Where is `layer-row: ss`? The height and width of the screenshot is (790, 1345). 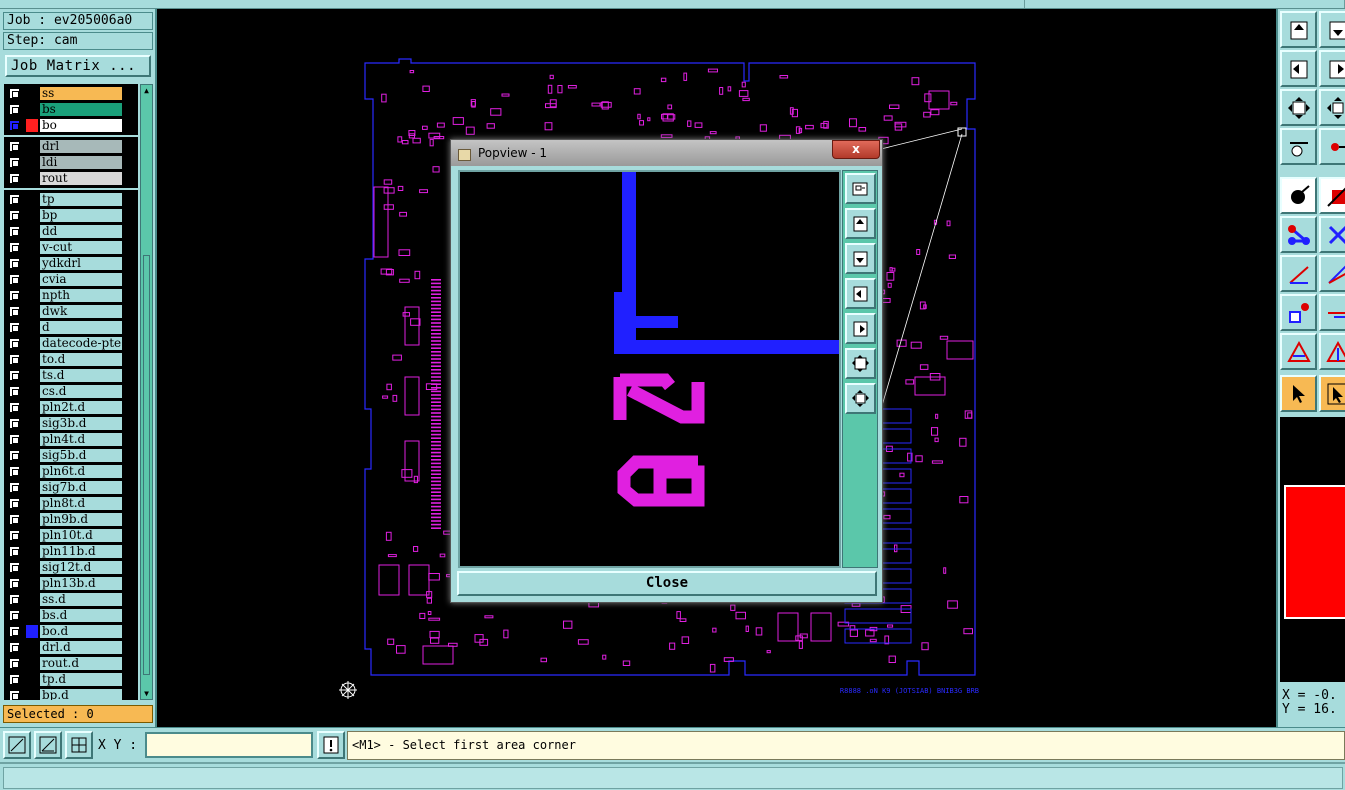 layer-row: ss is located at coordinates (71, 93).